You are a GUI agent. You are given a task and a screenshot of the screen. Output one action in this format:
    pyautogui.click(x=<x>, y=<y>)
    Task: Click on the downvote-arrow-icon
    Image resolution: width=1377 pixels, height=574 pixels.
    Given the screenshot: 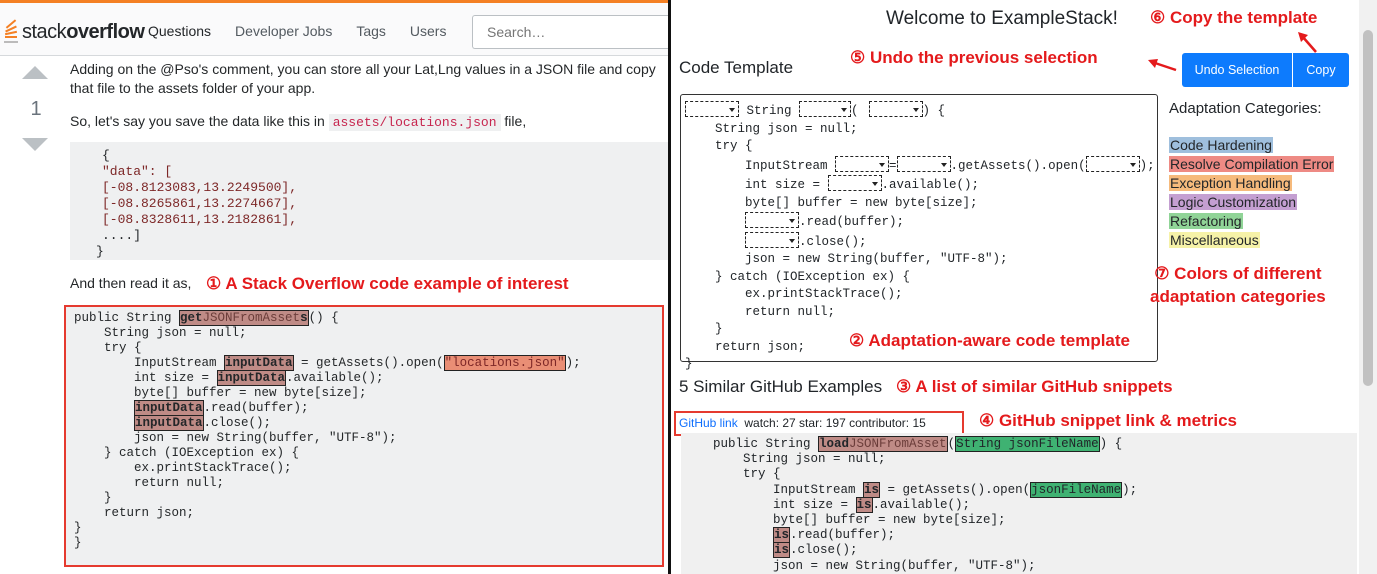 What is the action you would take?
    pyautogui.click(x=35, y=144)
    